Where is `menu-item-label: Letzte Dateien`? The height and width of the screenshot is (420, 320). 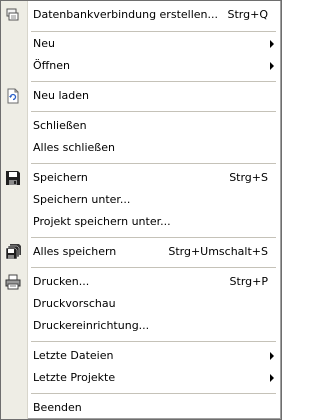
menu-item-label: Letzte Dateien is located at coordinates (73, 355).